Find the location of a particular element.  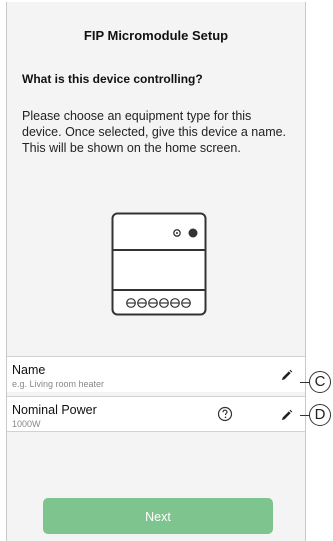

nominal-power-value: 1000W is located at coordinates (26, 424).